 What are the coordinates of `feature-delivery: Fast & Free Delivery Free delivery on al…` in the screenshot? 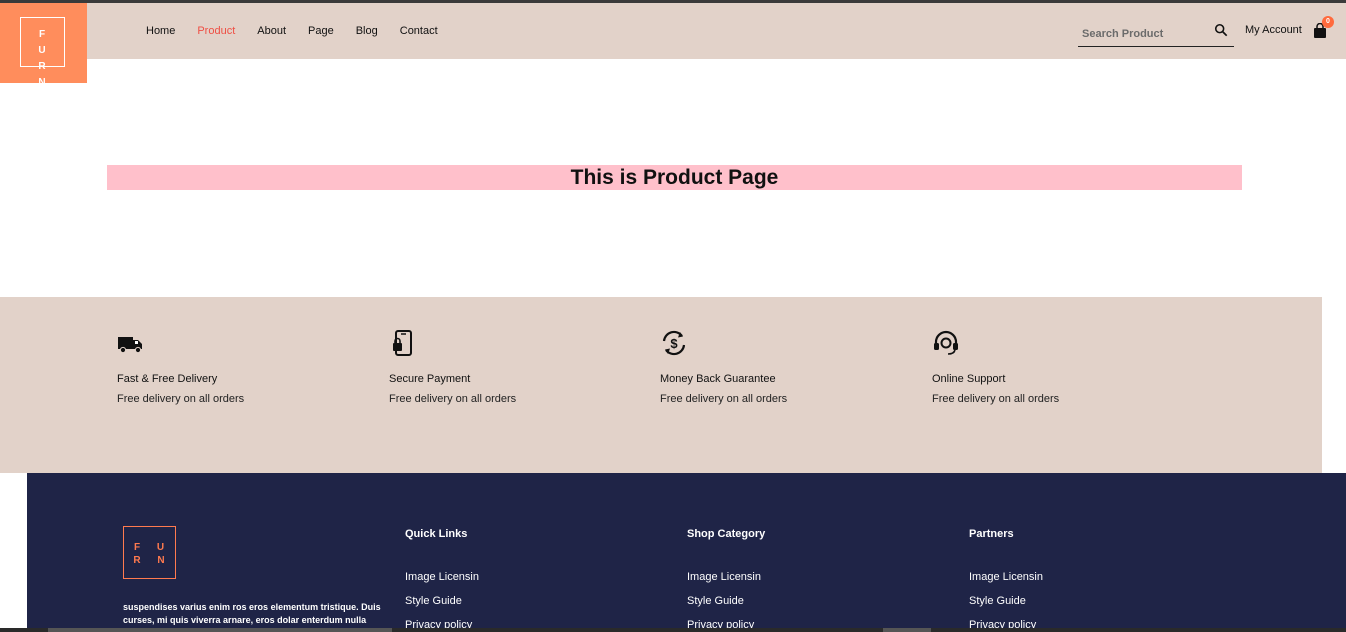 It's located at (227, 367).